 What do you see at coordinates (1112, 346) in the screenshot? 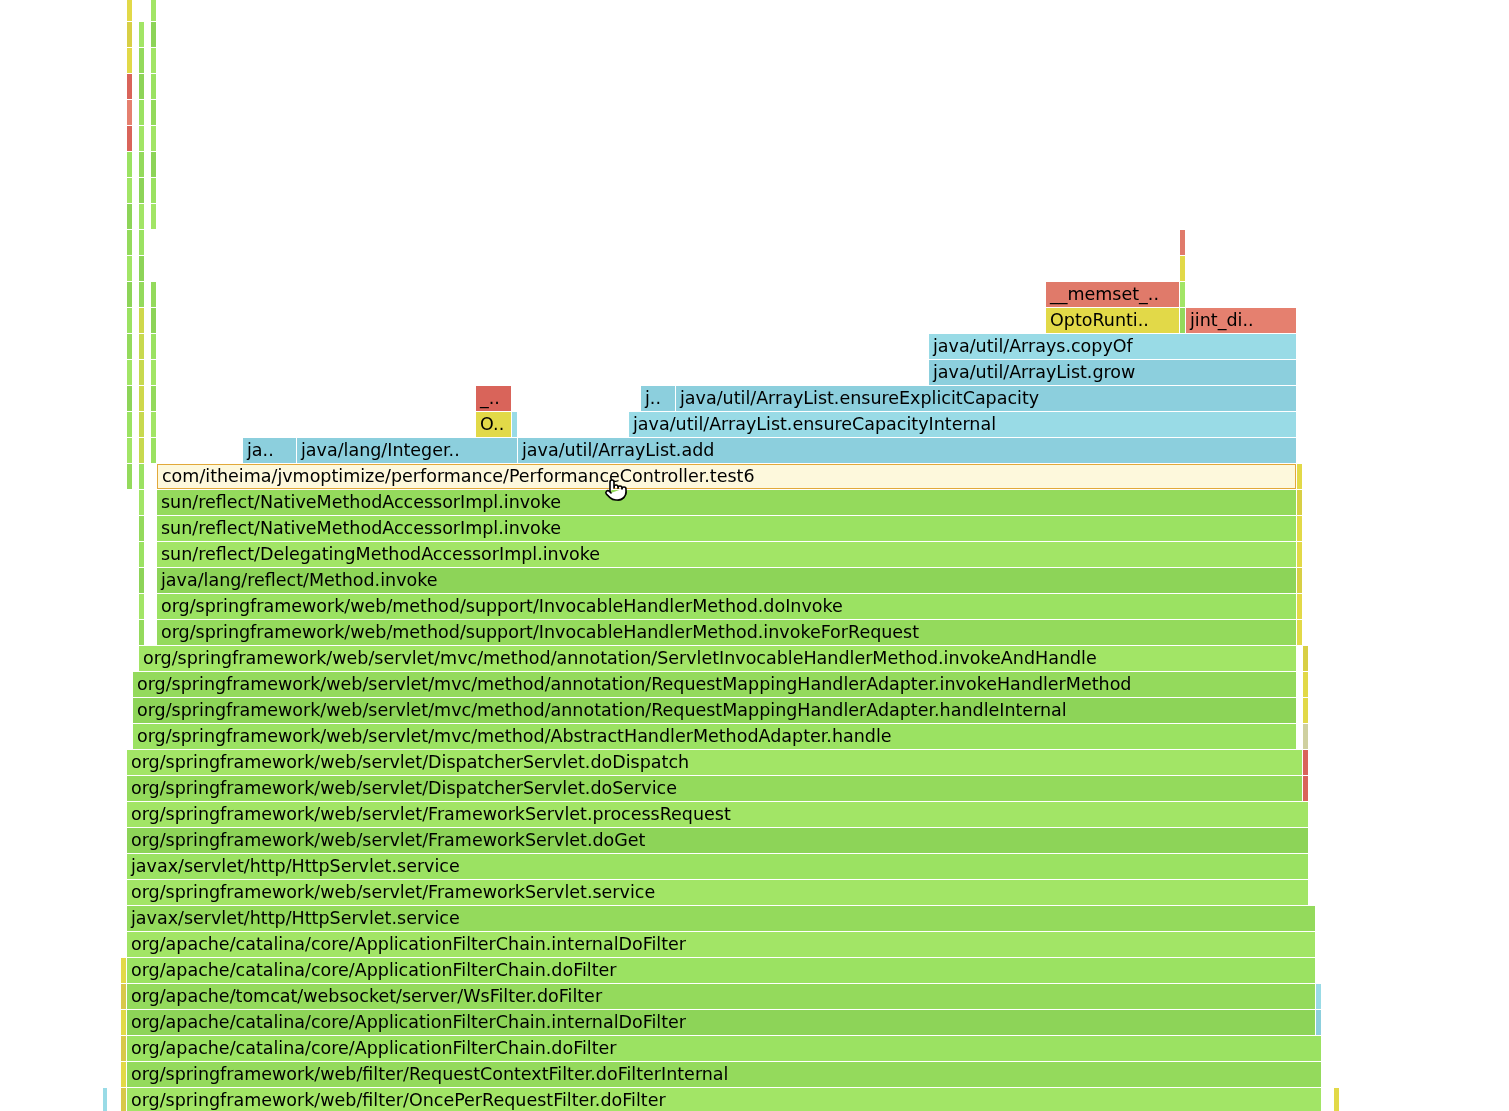
I see `stack-frame: java/util/Arrays.copyOf` at bounding box center [1112, 346].